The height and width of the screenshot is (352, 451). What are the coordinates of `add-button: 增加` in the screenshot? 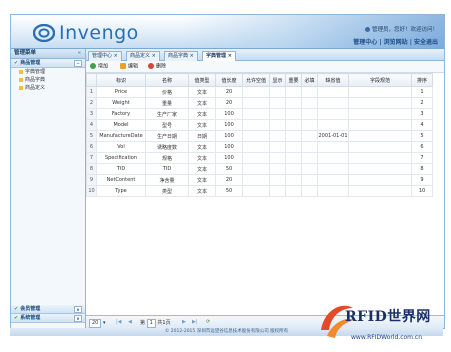 It's located at (99, 66).